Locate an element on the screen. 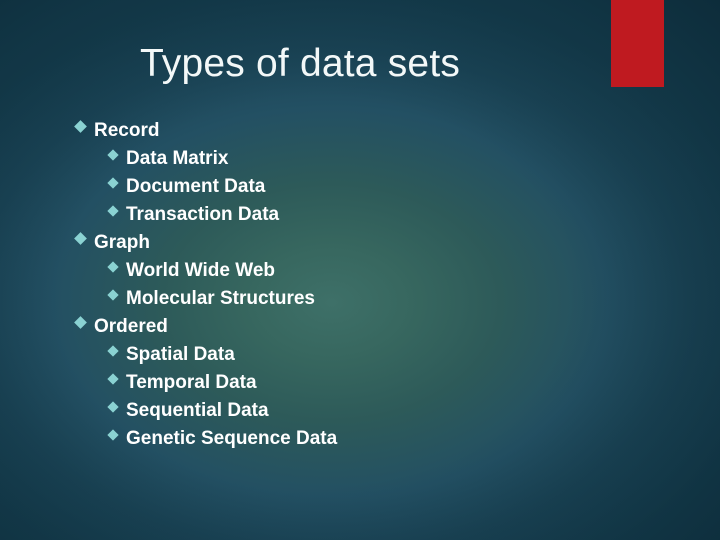 The width and height of the screenshot is (720, 540). list-item-label: Genetic Sequence Data is located at coordinates (232, 438).